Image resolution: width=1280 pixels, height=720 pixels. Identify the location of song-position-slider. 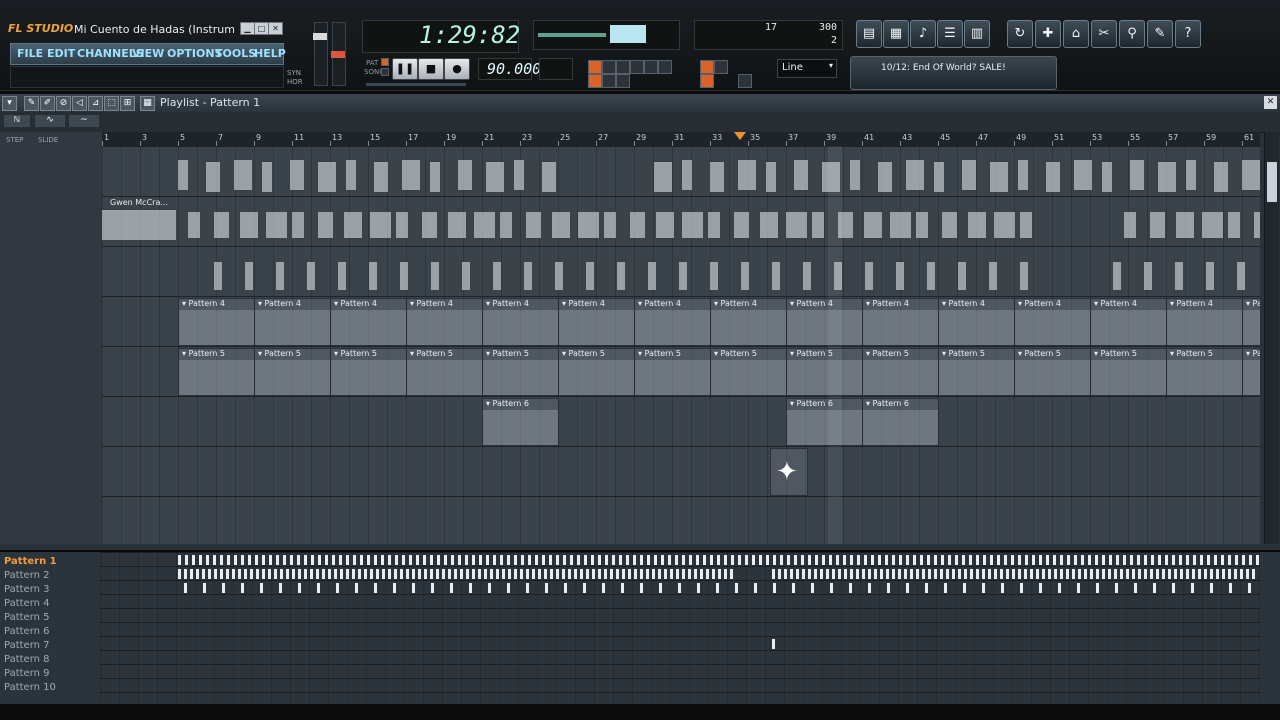
(416, 84).